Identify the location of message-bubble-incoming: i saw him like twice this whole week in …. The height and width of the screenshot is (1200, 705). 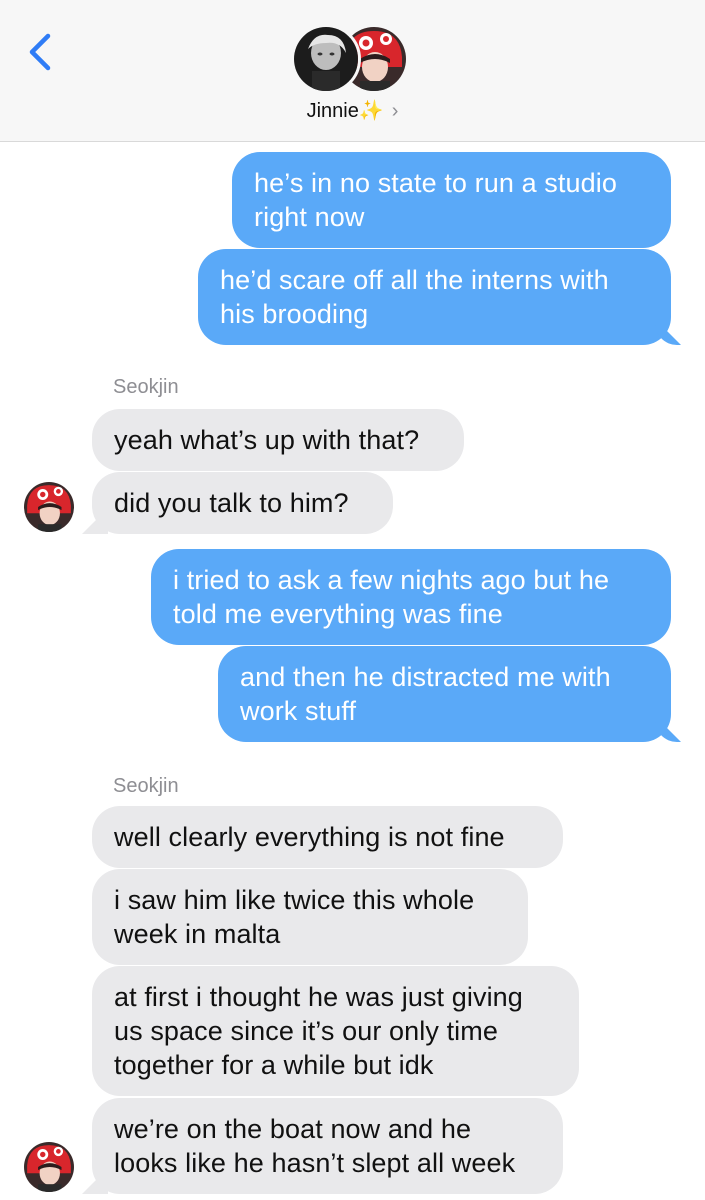
(310, 917).